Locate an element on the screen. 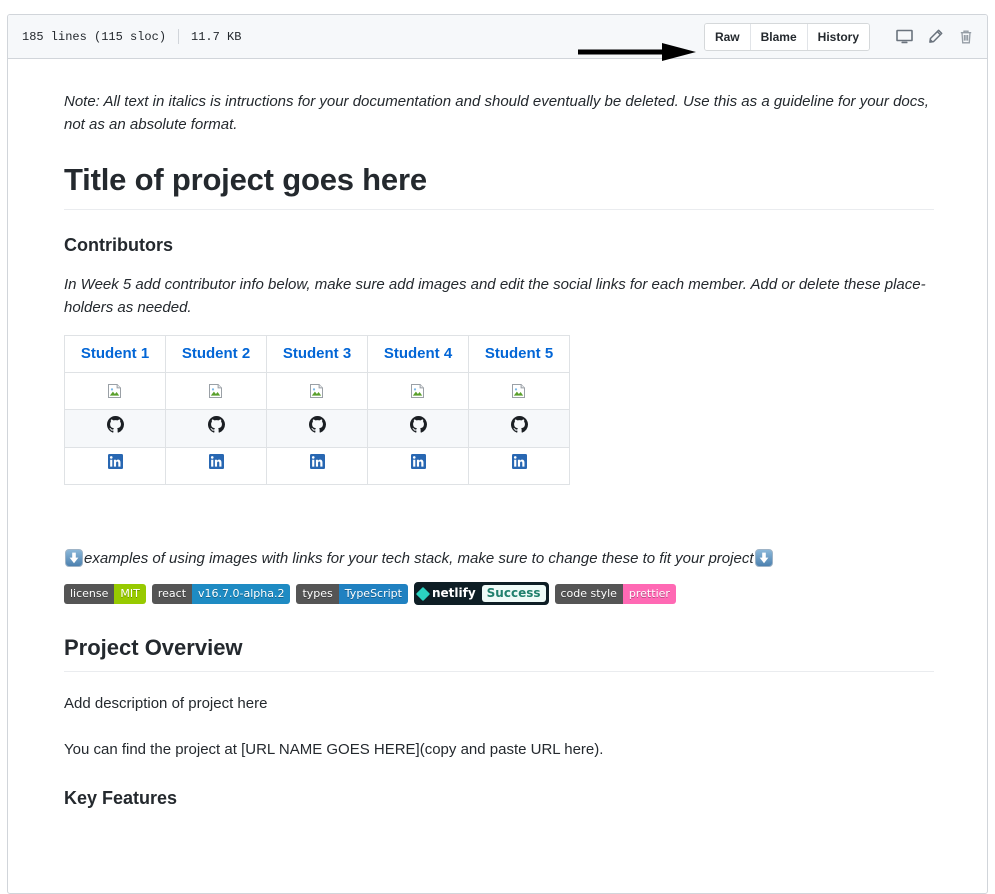  page-title: Title of project goes here is located at coordinates (499, 186).